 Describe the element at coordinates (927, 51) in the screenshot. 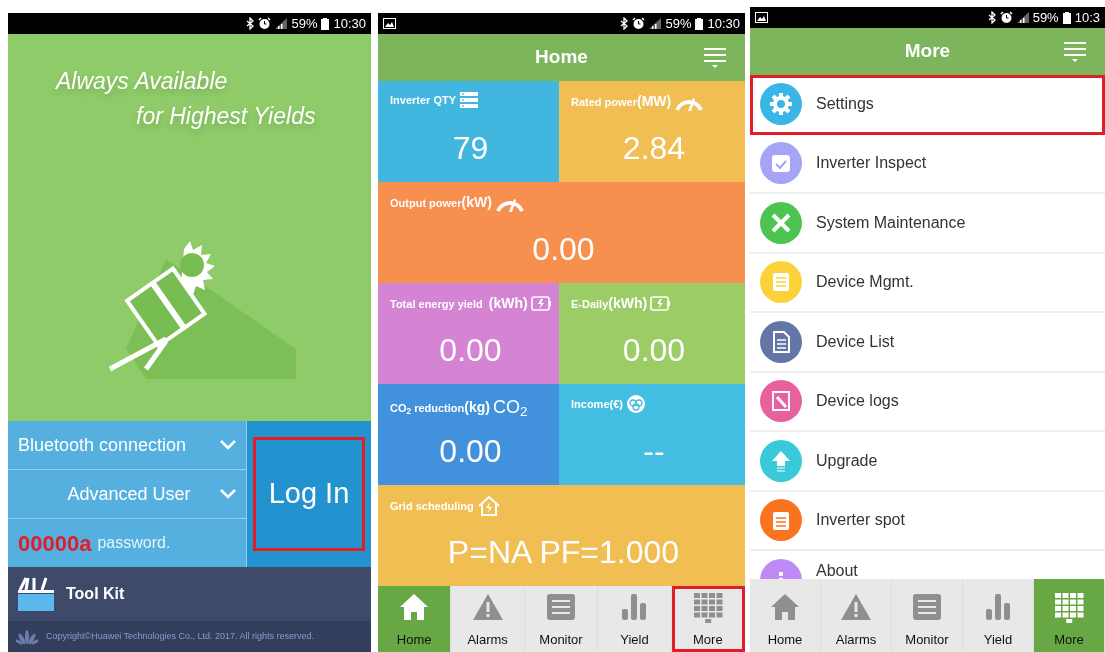

I see `screen-title: More` at that location.